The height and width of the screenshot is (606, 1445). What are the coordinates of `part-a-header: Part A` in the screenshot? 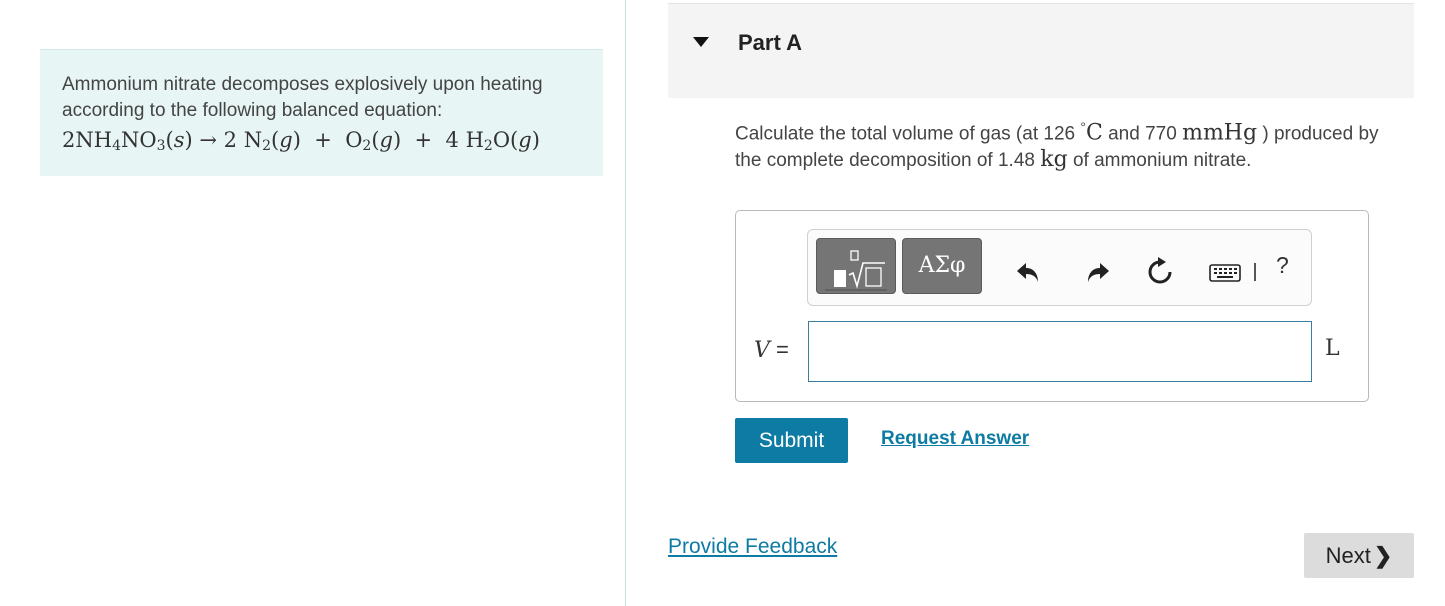 It's located at (1041, 50).